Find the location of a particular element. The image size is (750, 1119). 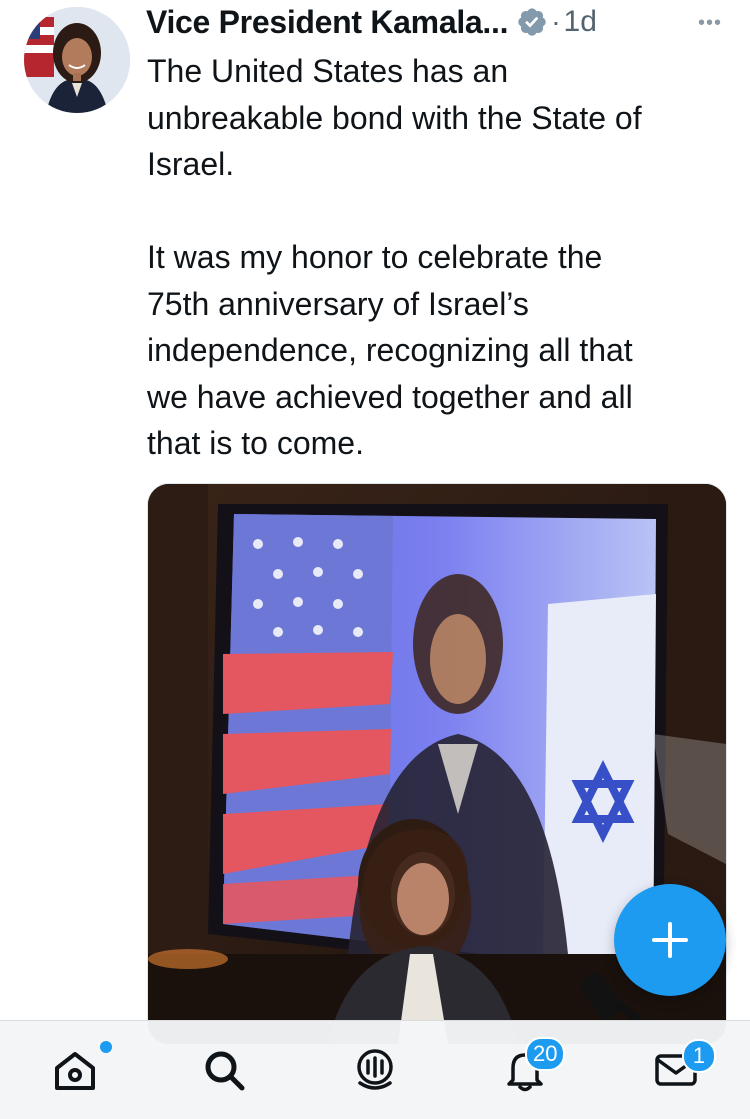

search-icon is located at coordinates (225, 1071).